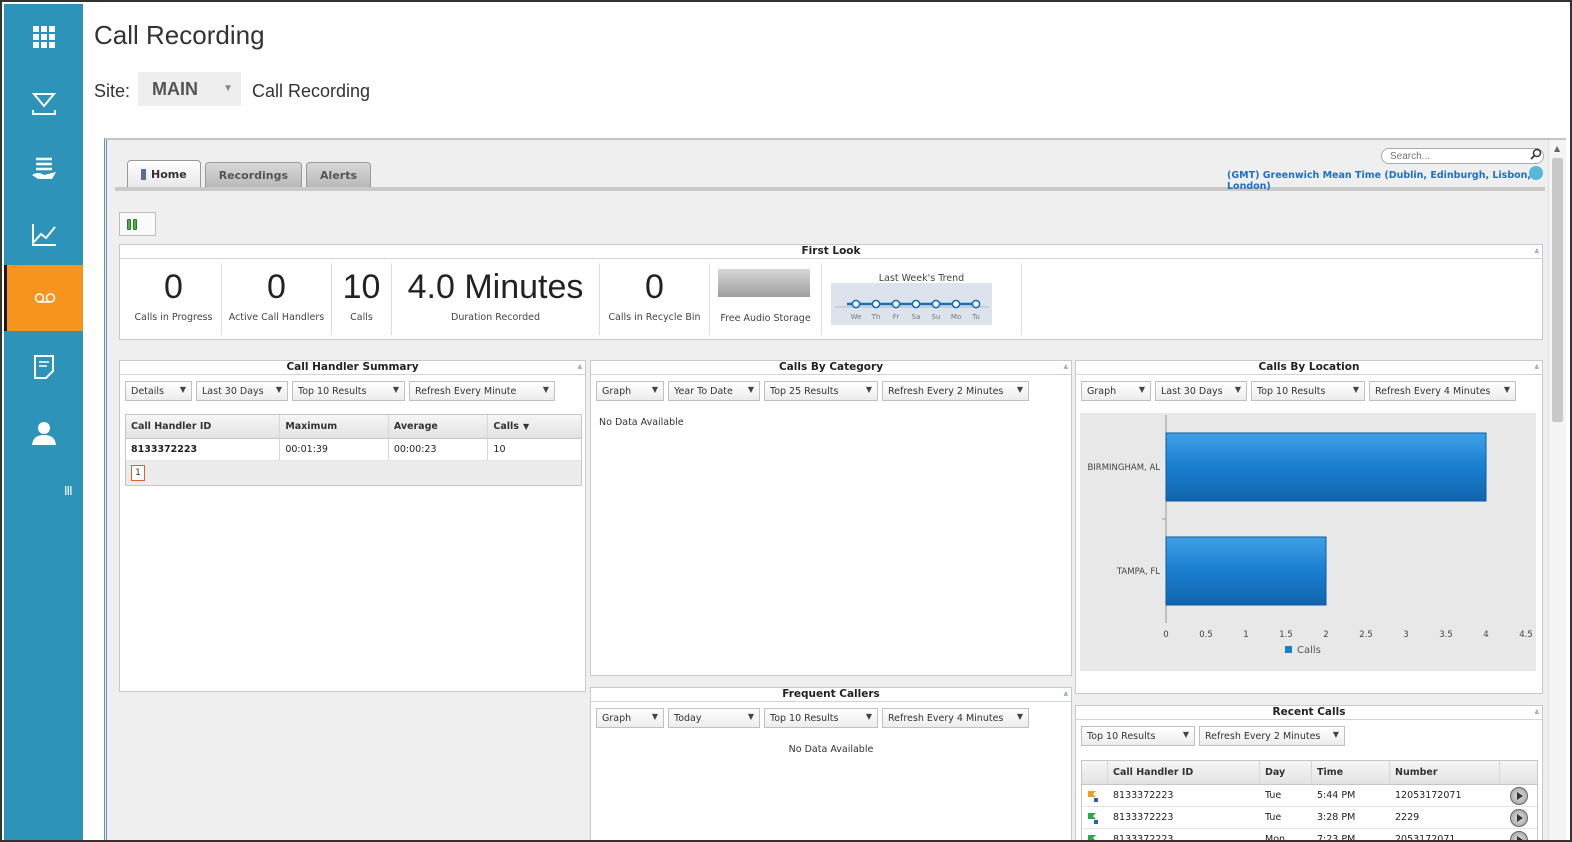 This screenshot has height=842, width=1572. What do you see at coordinates (688, 718) in the screenshot?
I see `dropdown-value: Today` at bounding box center [688, 718].